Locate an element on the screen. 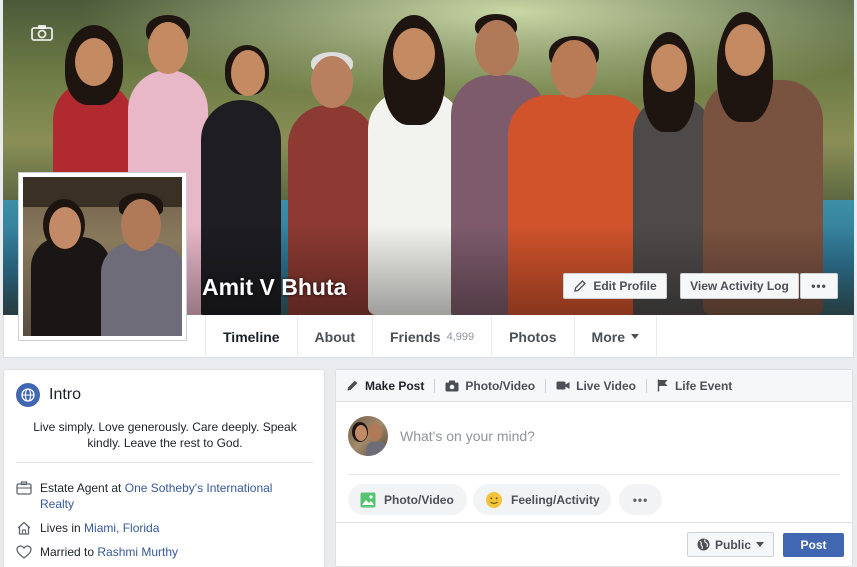 This screenshot has width=857, height=567. lives-prefix: Lives in is located at coordinates (62, 528).